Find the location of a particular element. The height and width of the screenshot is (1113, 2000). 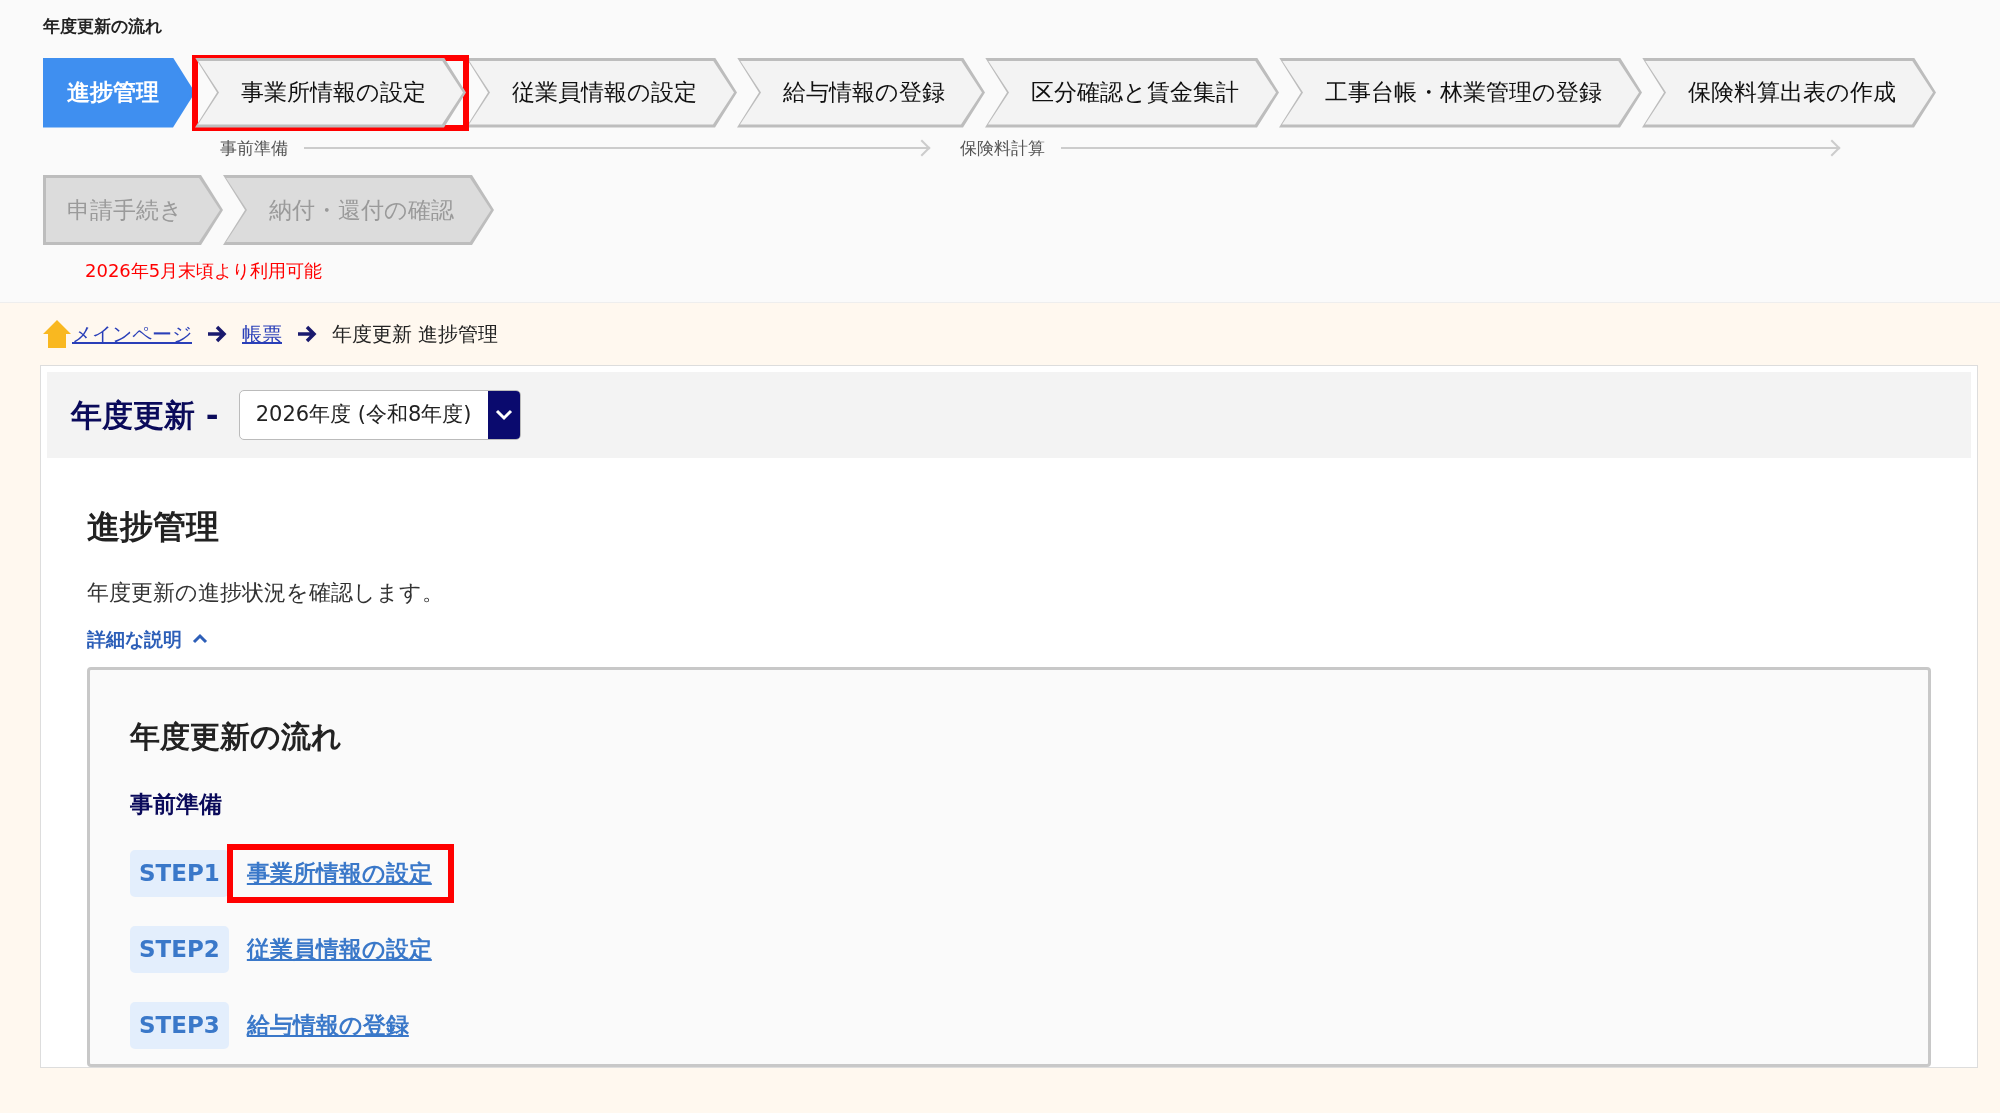

phase-label: 保険料計算 is located at coordinates (1002, 148).